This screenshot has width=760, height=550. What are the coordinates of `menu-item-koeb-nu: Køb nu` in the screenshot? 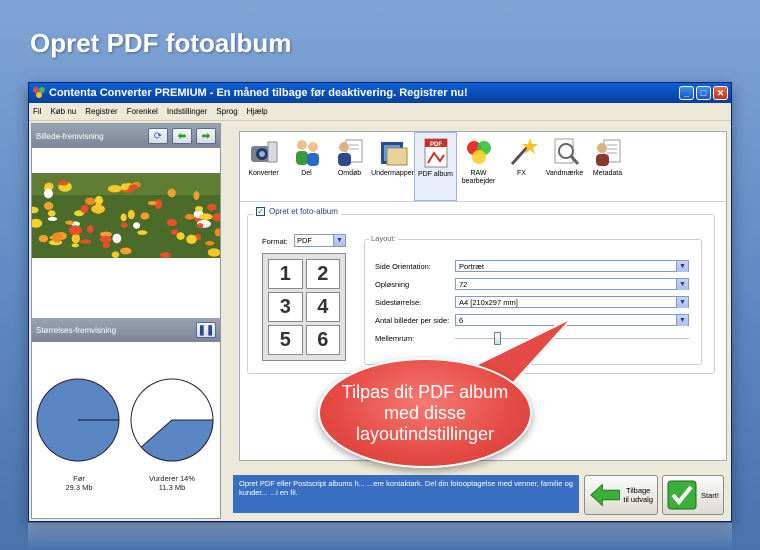 It's located at (63, 111).